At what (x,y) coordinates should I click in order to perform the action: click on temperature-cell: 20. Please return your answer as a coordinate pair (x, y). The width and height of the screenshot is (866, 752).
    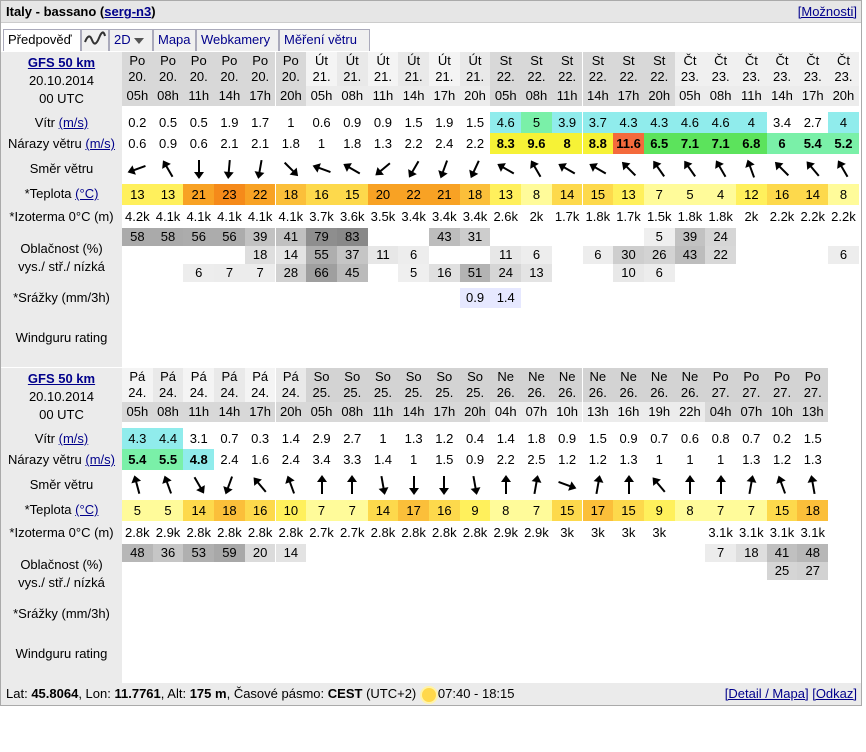
    Looking at the image, I should click on (383, 194).